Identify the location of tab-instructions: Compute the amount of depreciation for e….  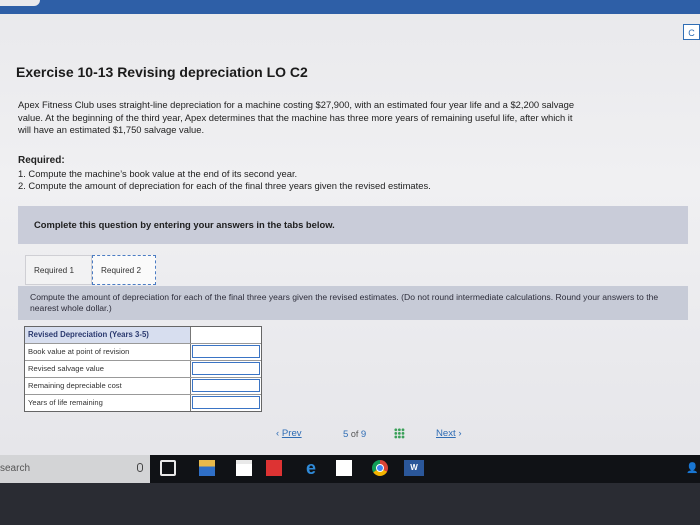
(353, 303).